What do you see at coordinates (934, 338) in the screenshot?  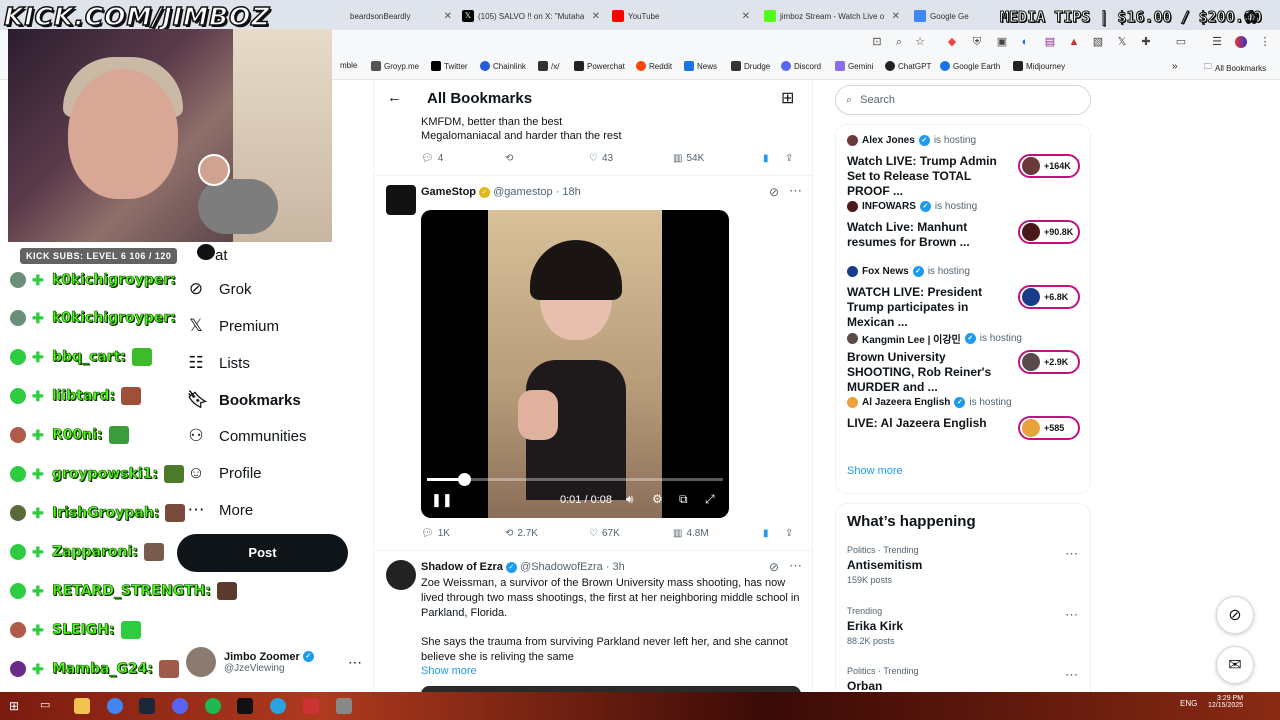 I see `live-host: Kangmin Lee | 이강민 ✓ is hosting` at bounding box center [934, 338].